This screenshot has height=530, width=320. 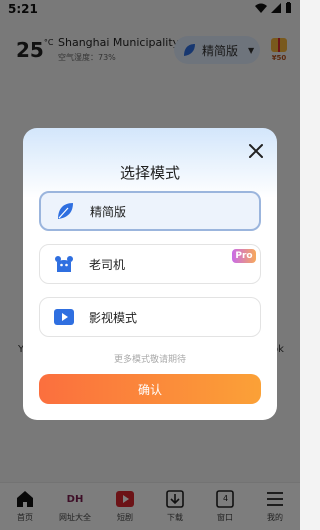 What do you see at coordinates (113, 317) in the screenshot?
I see `option-label: 影视模式` at bounding box center [113, 317].